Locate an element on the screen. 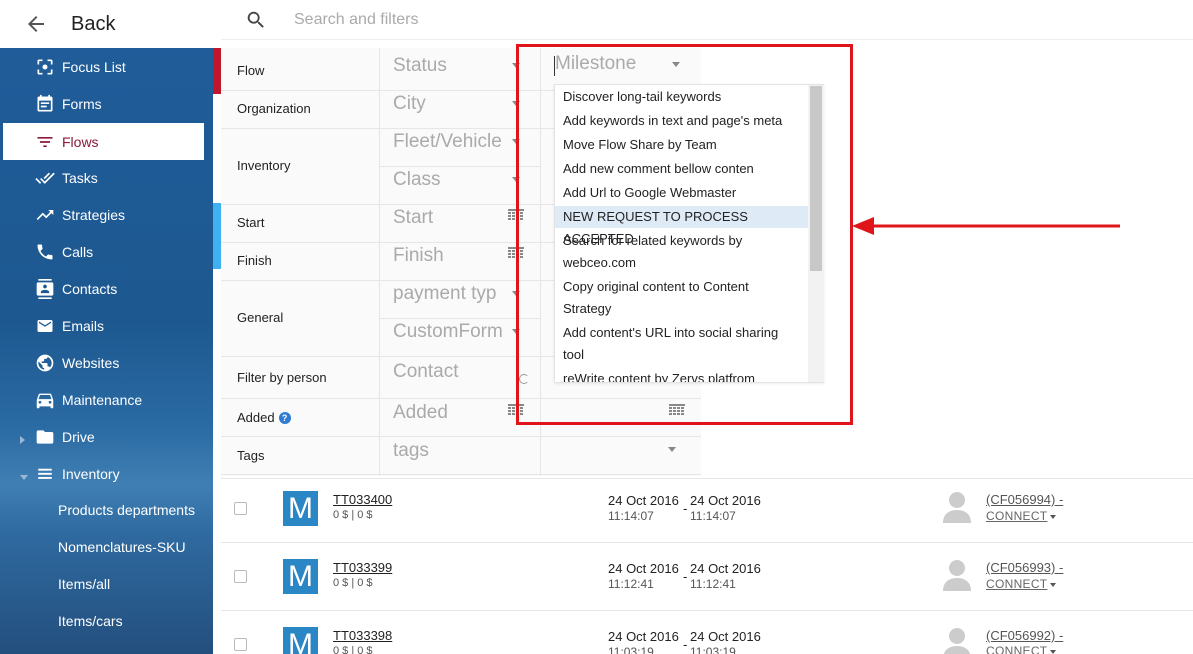  flow-code-link: TT033400 is located at coordinates (362, 499).